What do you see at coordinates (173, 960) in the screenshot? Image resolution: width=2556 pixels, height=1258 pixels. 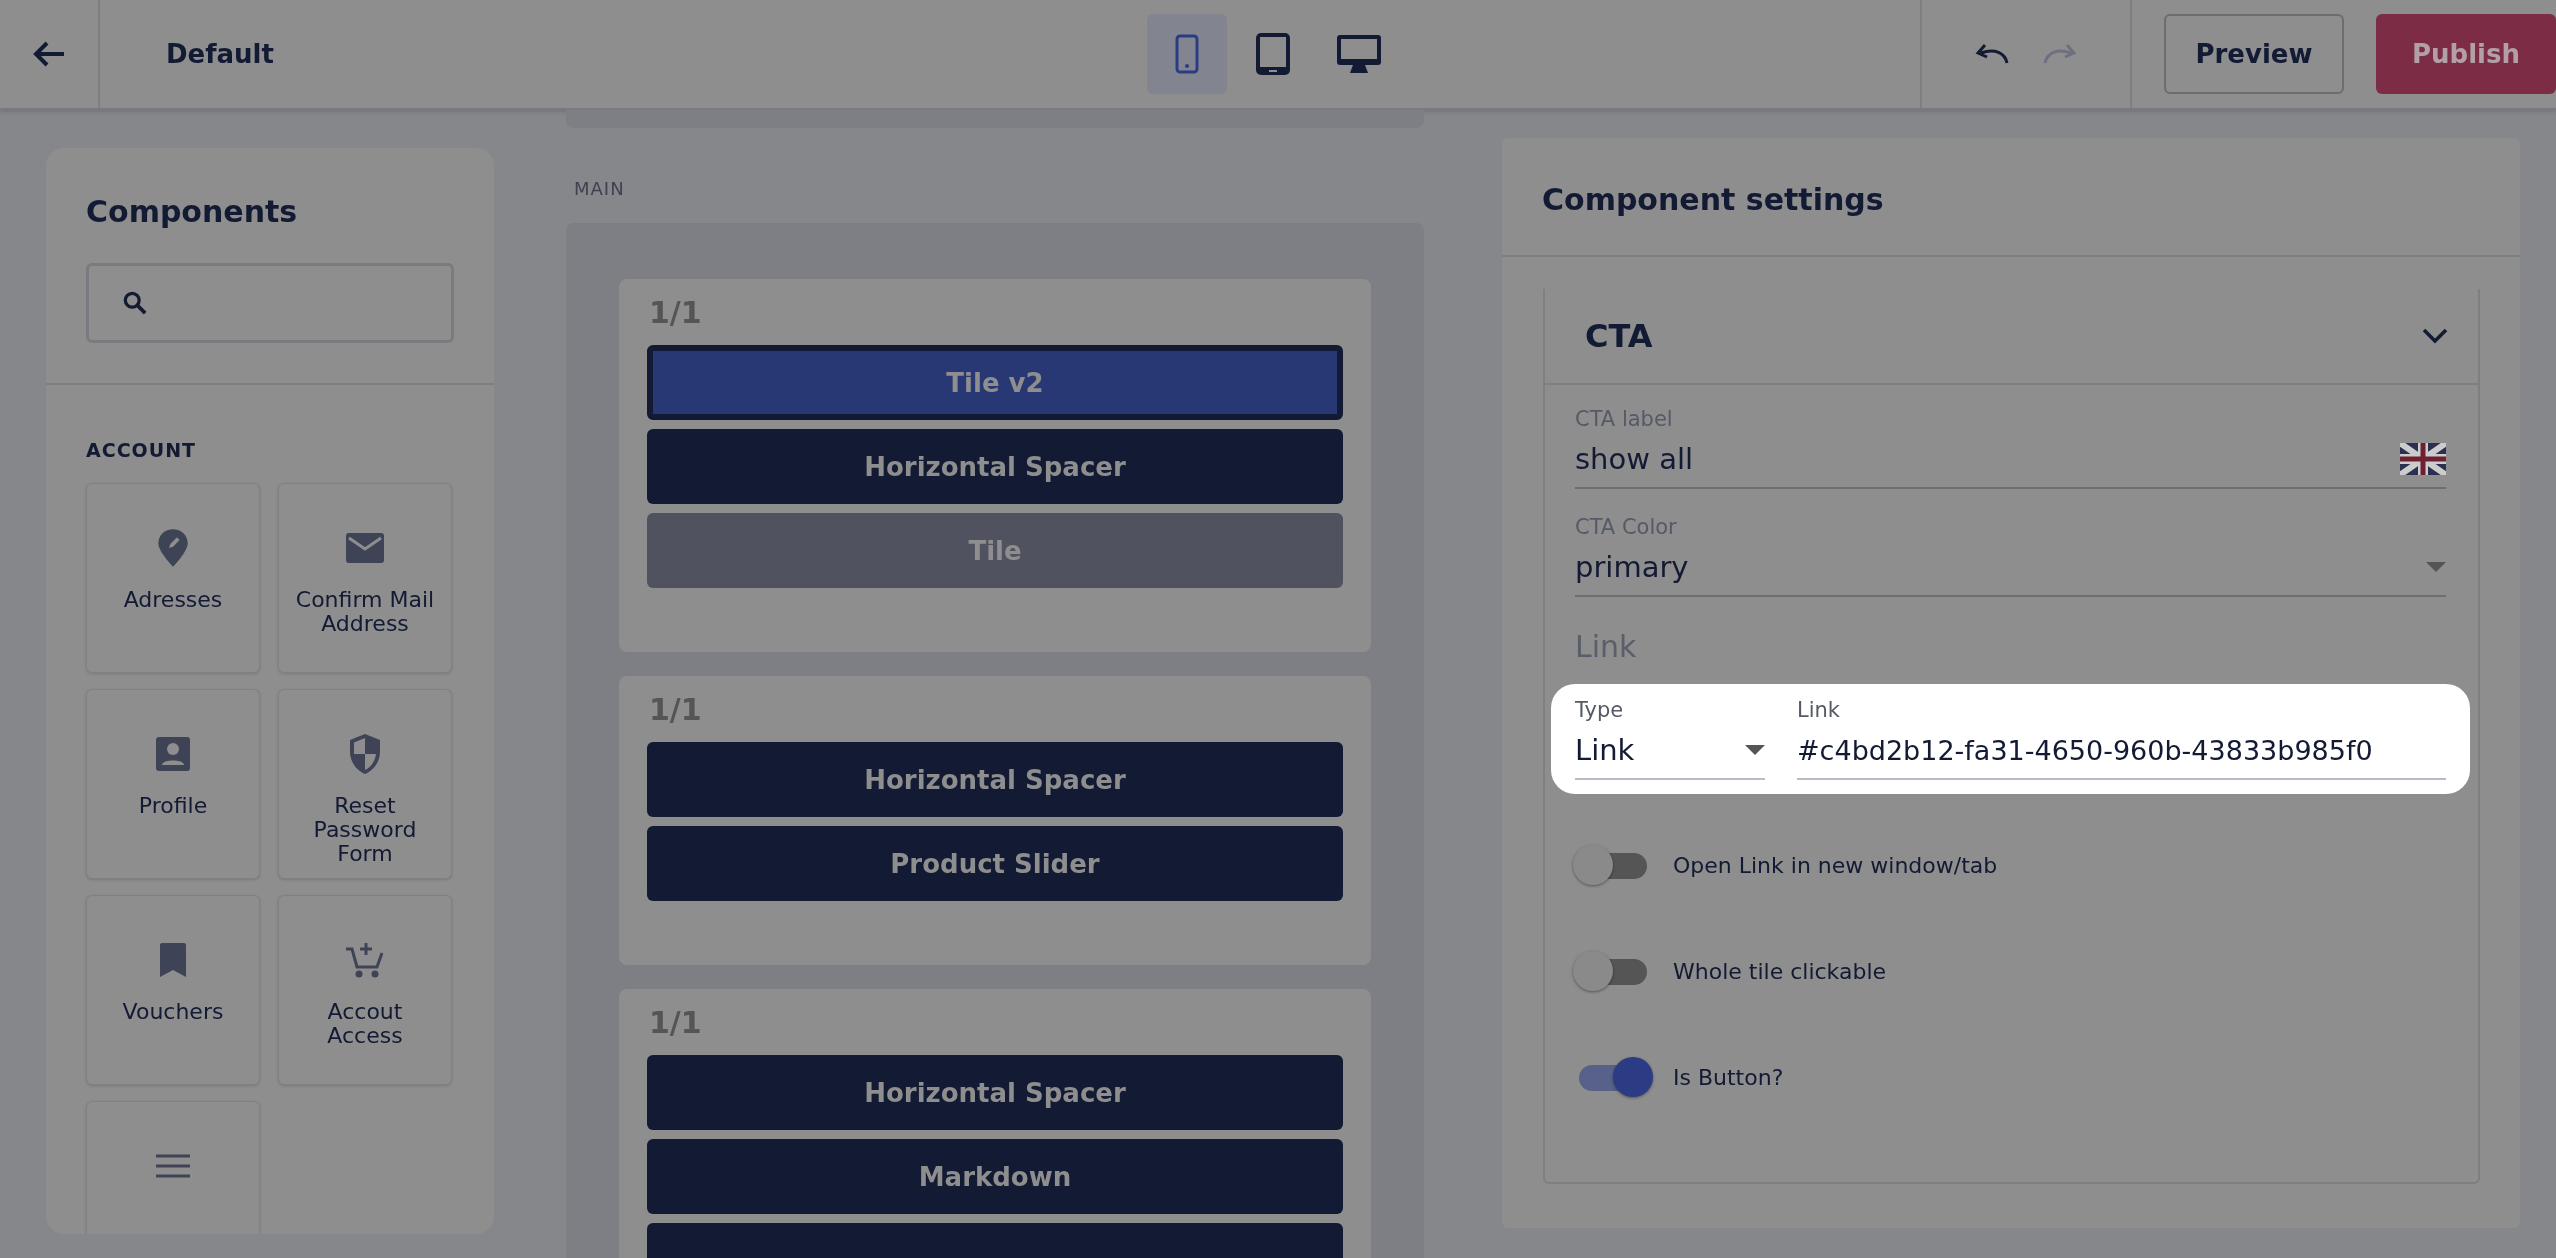 I see `bookmark-icon` at bounding box center [173, 960].